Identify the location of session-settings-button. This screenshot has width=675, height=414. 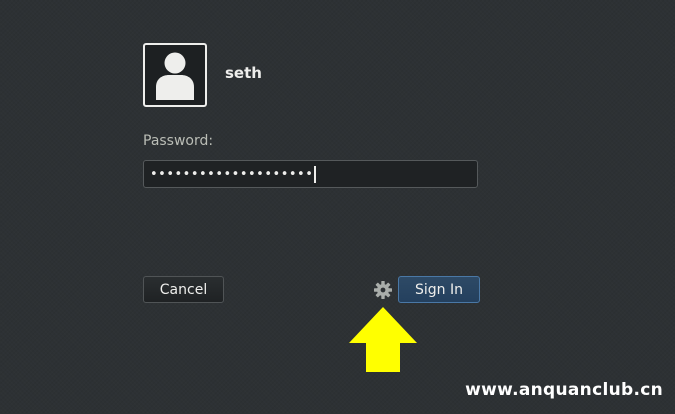
(383, 290).